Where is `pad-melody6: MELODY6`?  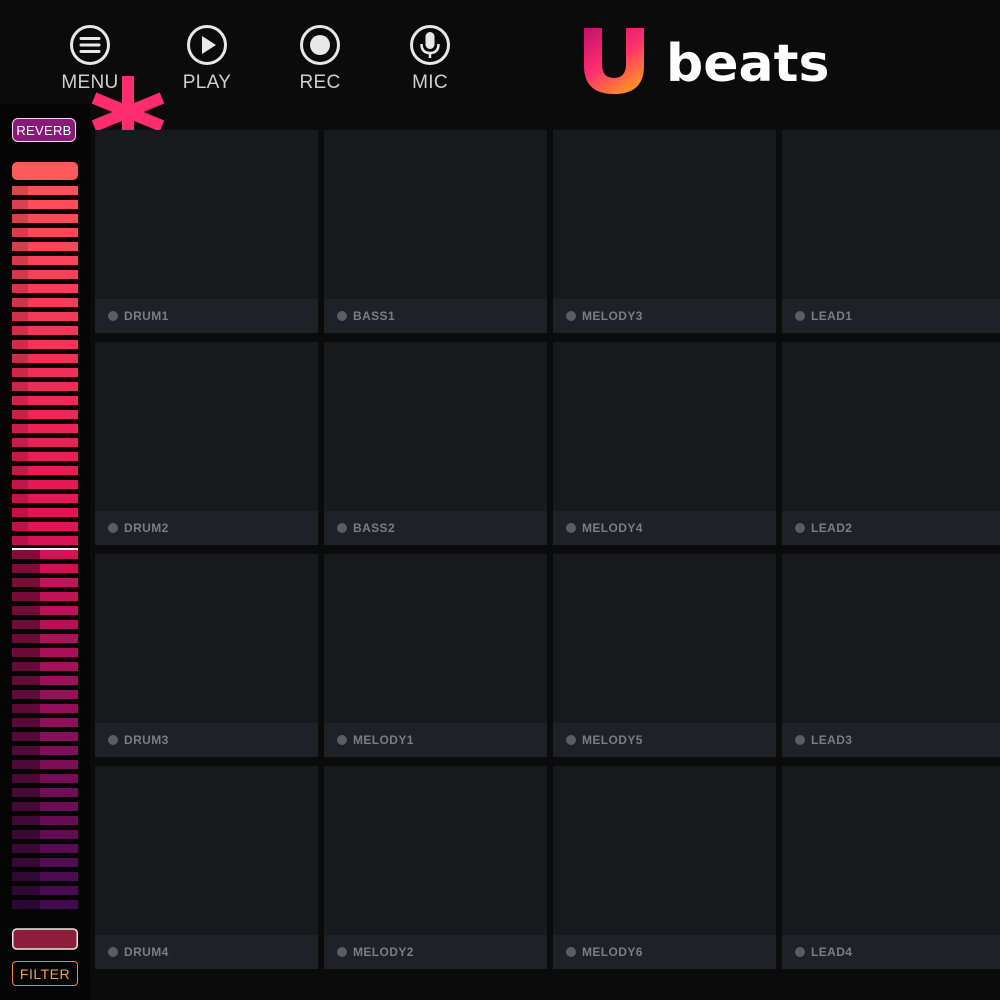 pad-melody6: MELODY6 is located at coordinates (664, 867).